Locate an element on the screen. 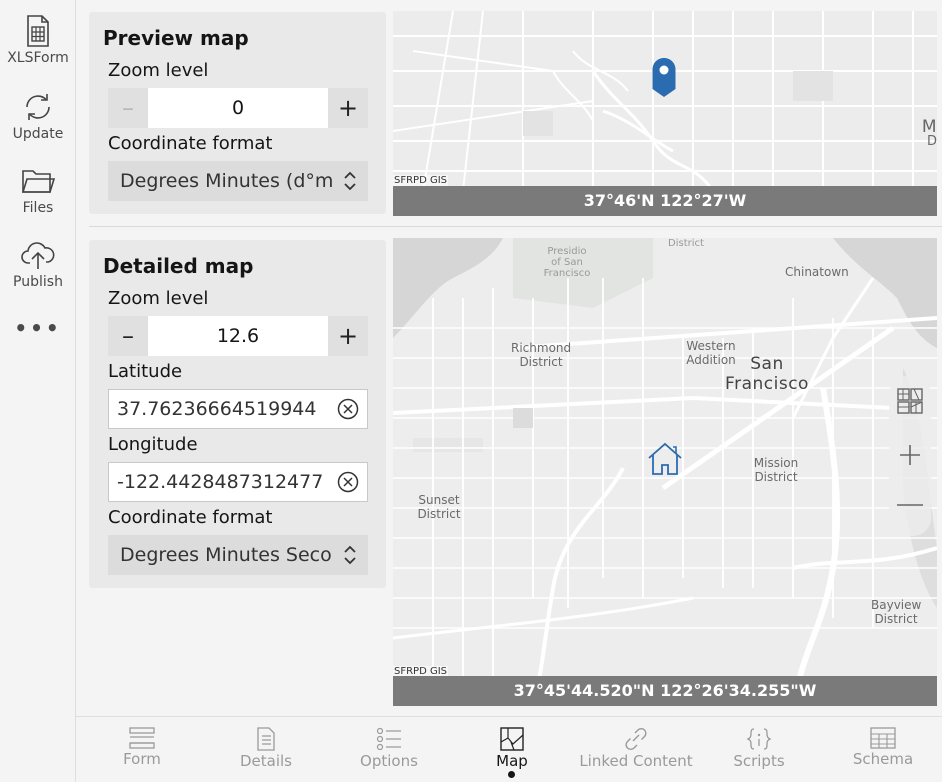 The image size is (942, 782). preview-zoom-decrement-button: – is located at coordinates (128, 108).